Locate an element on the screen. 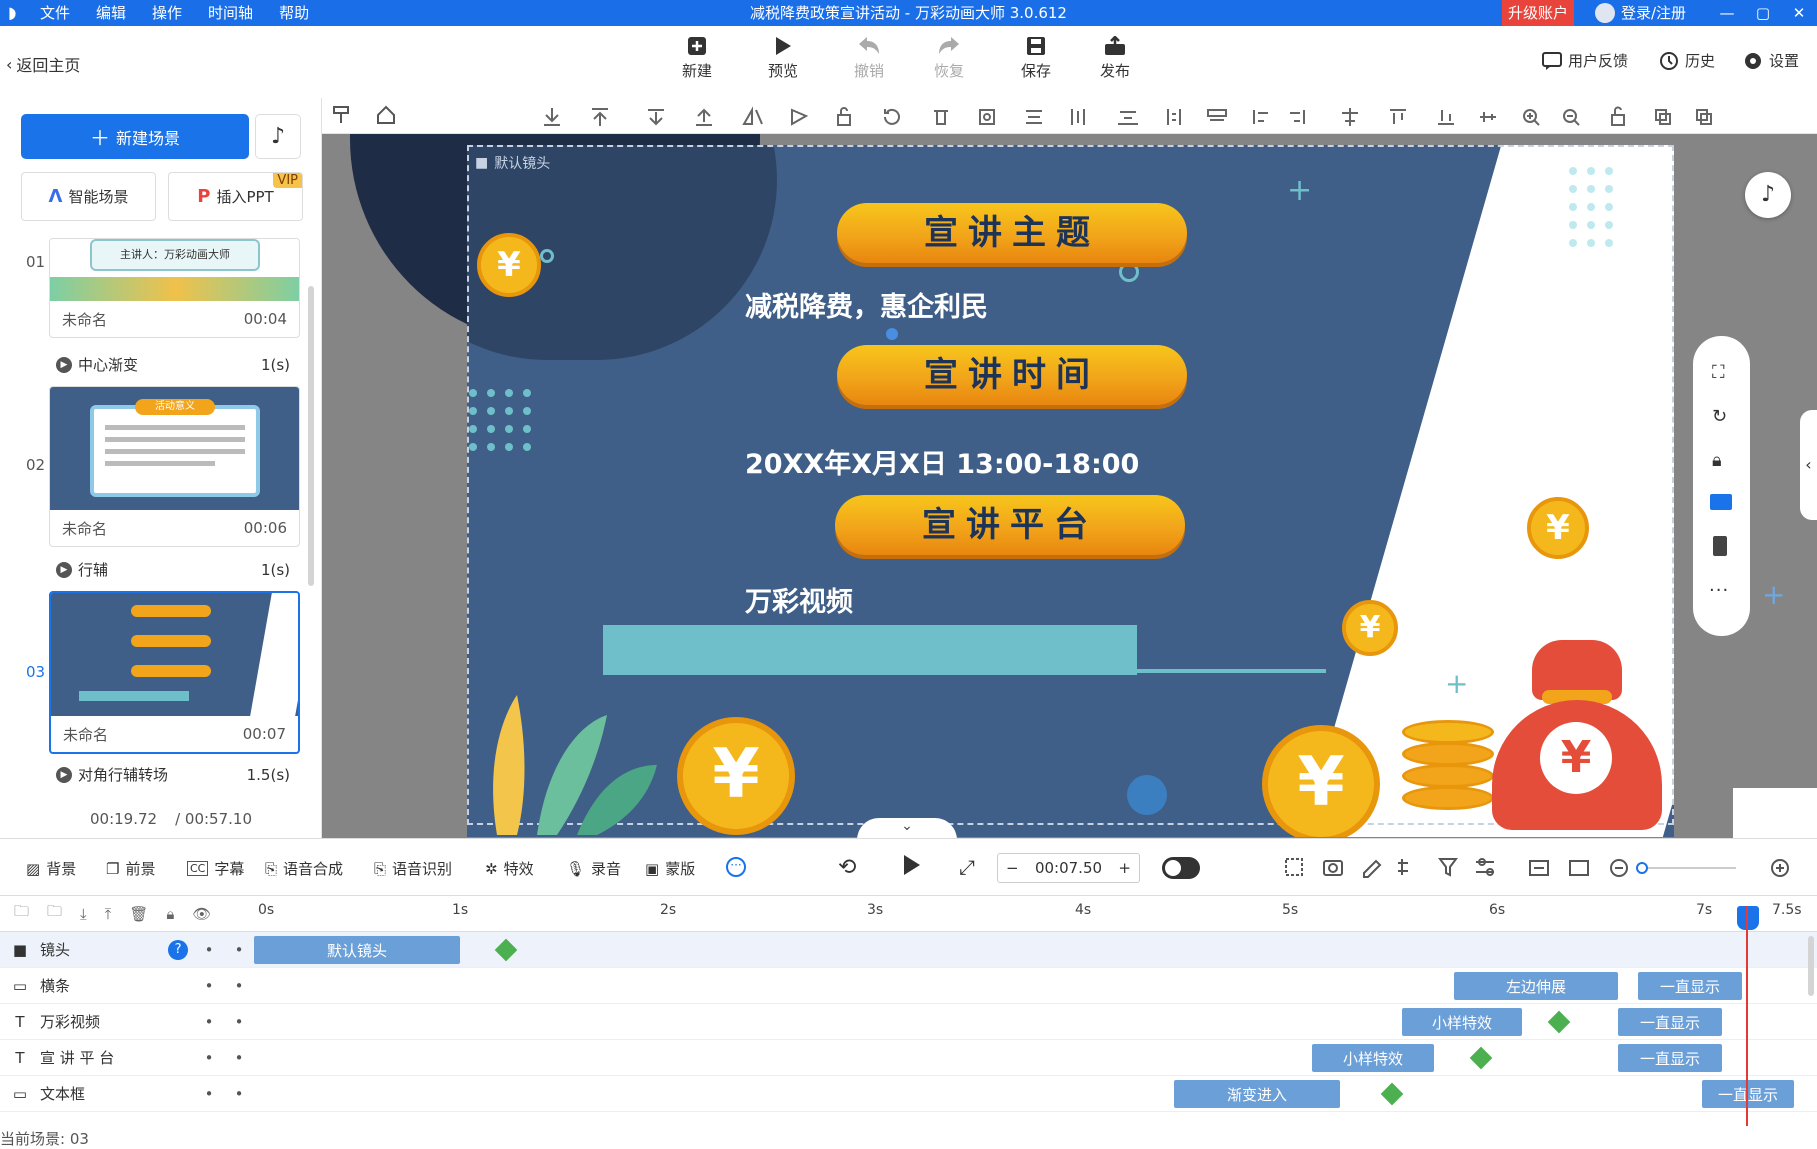 This screenshot has width=1817, height=1149. back-home-link: ‹ 返回主页 is located at coordinates (43, 64).